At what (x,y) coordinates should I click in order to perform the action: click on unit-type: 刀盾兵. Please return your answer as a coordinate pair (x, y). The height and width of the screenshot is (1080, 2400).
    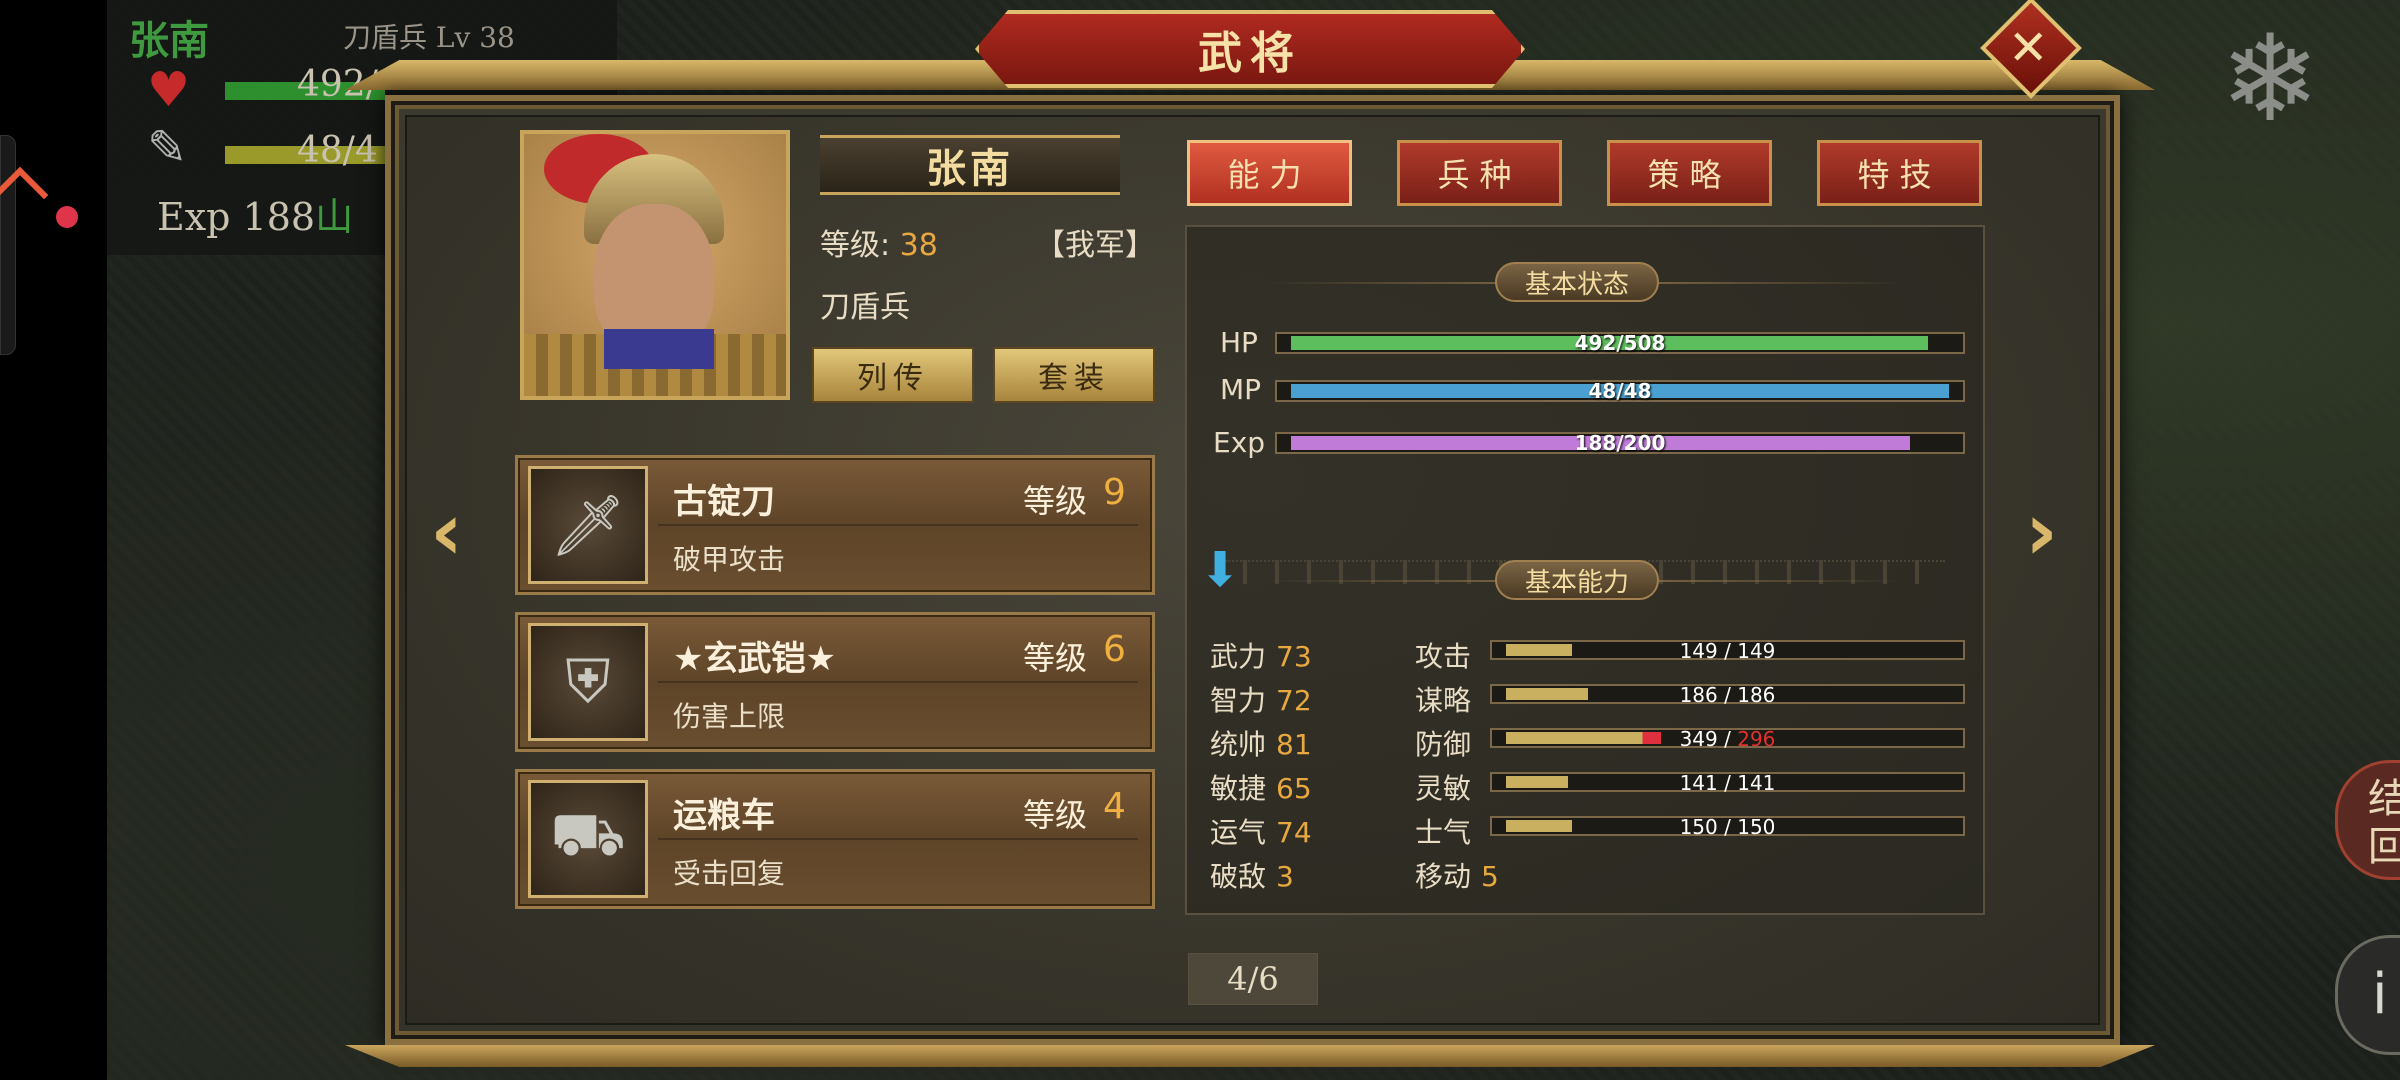
    Looking at the image, I should click on (865, 307).